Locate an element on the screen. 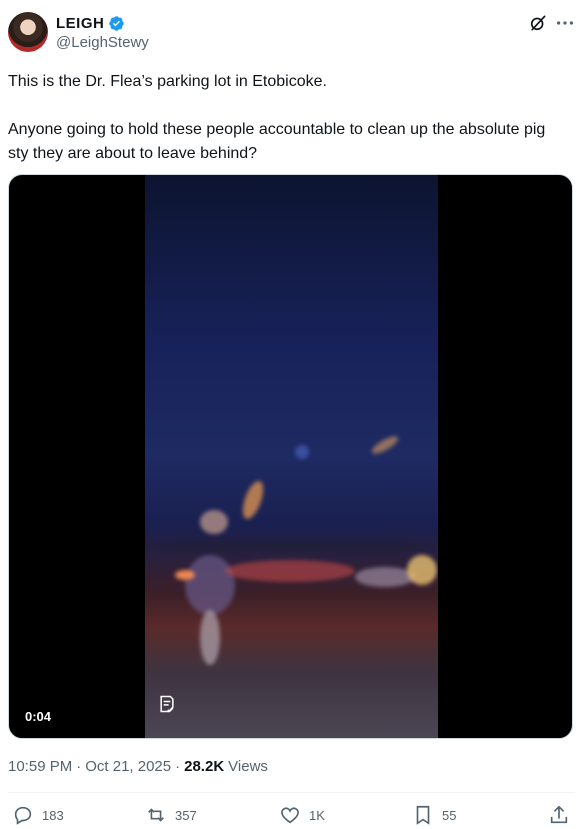 This screenshot has height=829, width=583. reply-button: 183 is located at coordinates (38, 815).